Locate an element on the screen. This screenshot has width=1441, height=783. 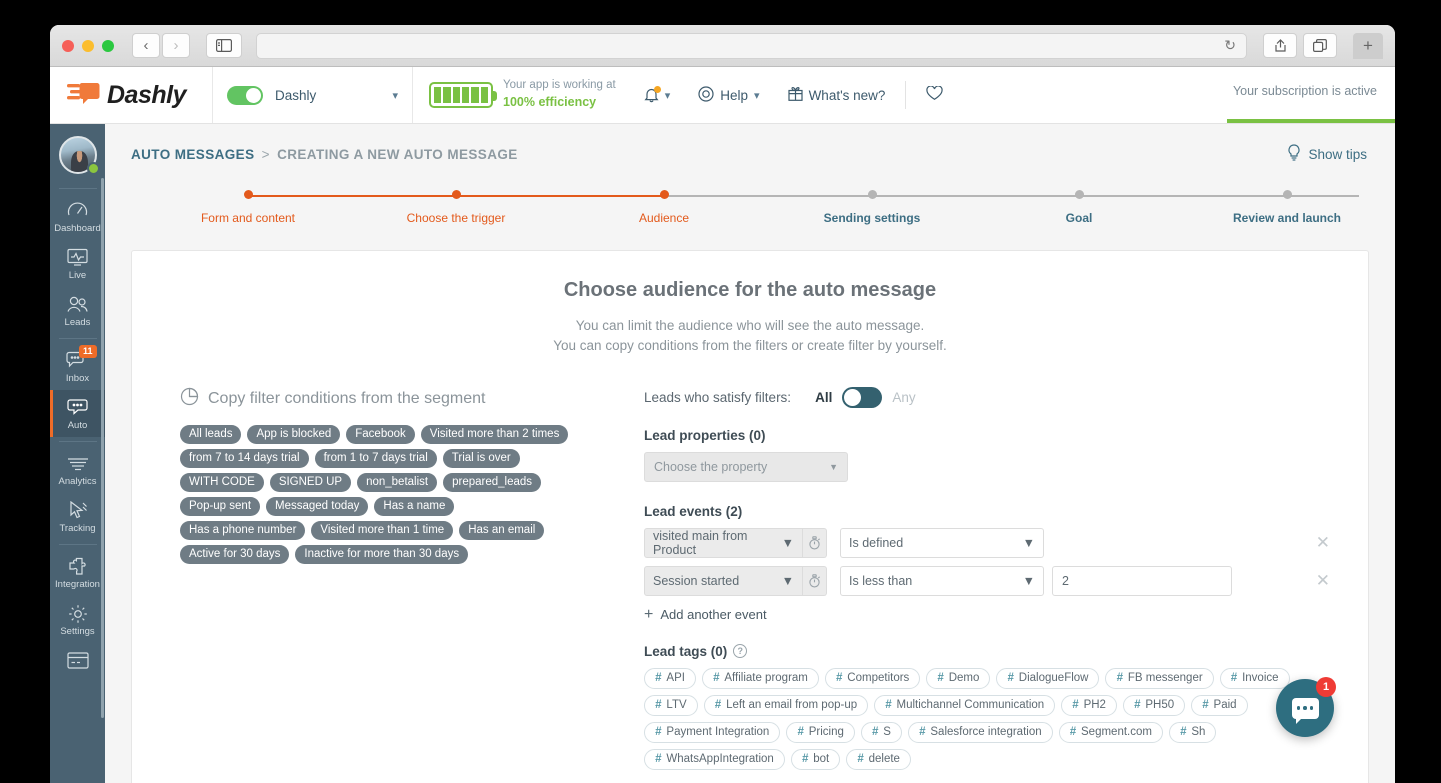
segment-chip: Visited more than 1 time is located at coordinates (382, 530).